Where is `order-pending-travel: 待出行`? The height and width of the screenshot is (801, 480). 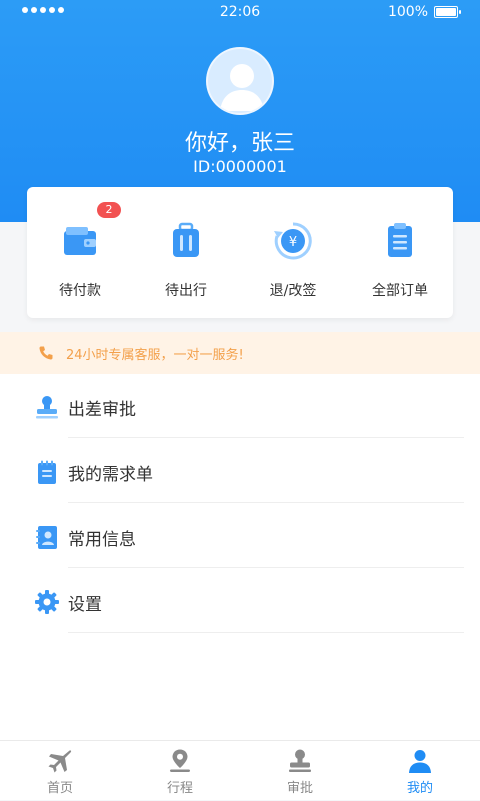
order-pending-travel: 待出行 is located at coordinates (186, 252).